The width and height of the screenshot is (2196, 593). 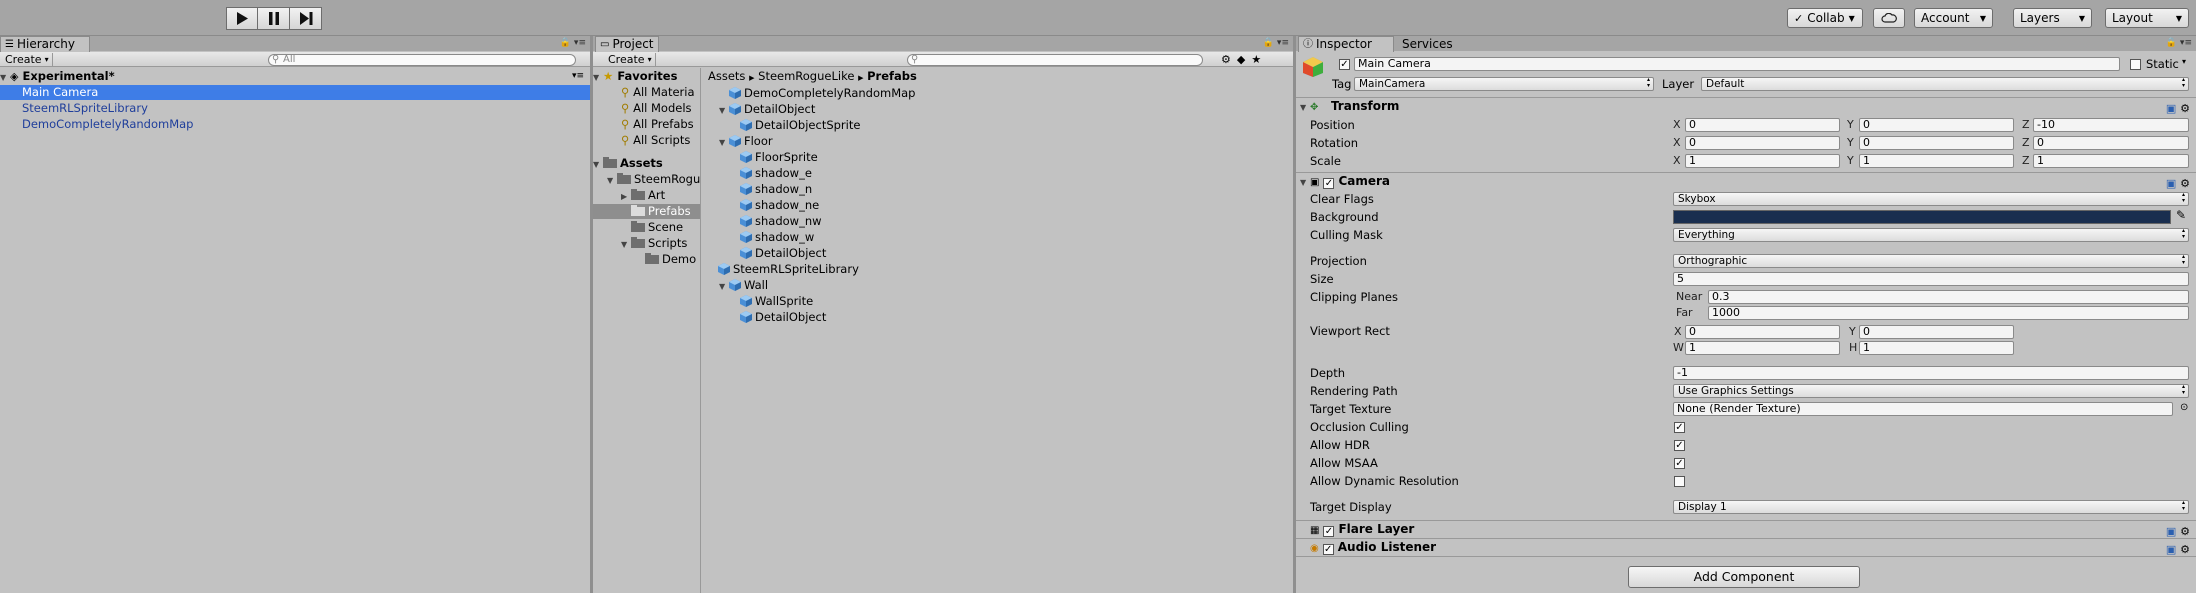 I want to click on transform-scale-x-field: 1, so click(x=1762, y=161).